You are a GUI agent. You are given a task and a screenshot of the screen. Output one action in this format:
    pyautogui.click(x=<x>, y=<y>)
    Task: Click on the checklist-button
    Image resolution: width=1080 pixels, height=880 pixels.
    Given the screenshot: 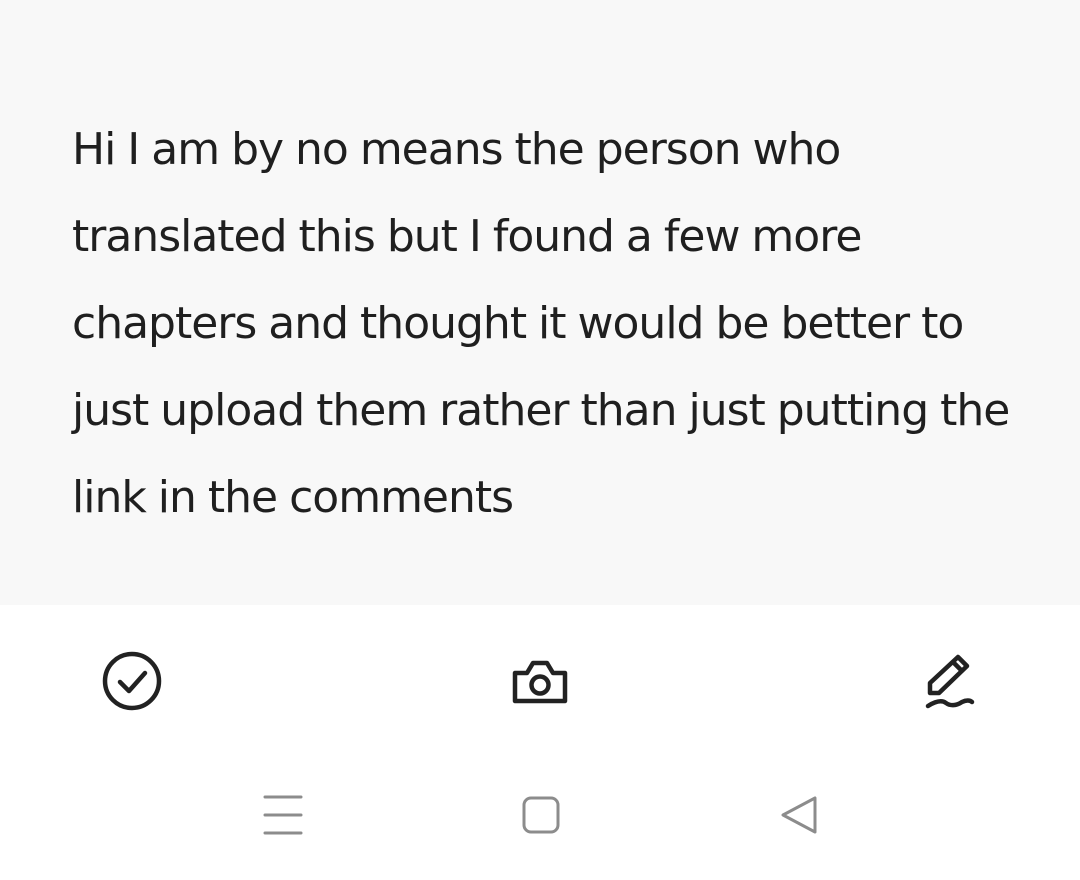 What is the action you would take?
    pyautogui.click(x=132, y=681)
    